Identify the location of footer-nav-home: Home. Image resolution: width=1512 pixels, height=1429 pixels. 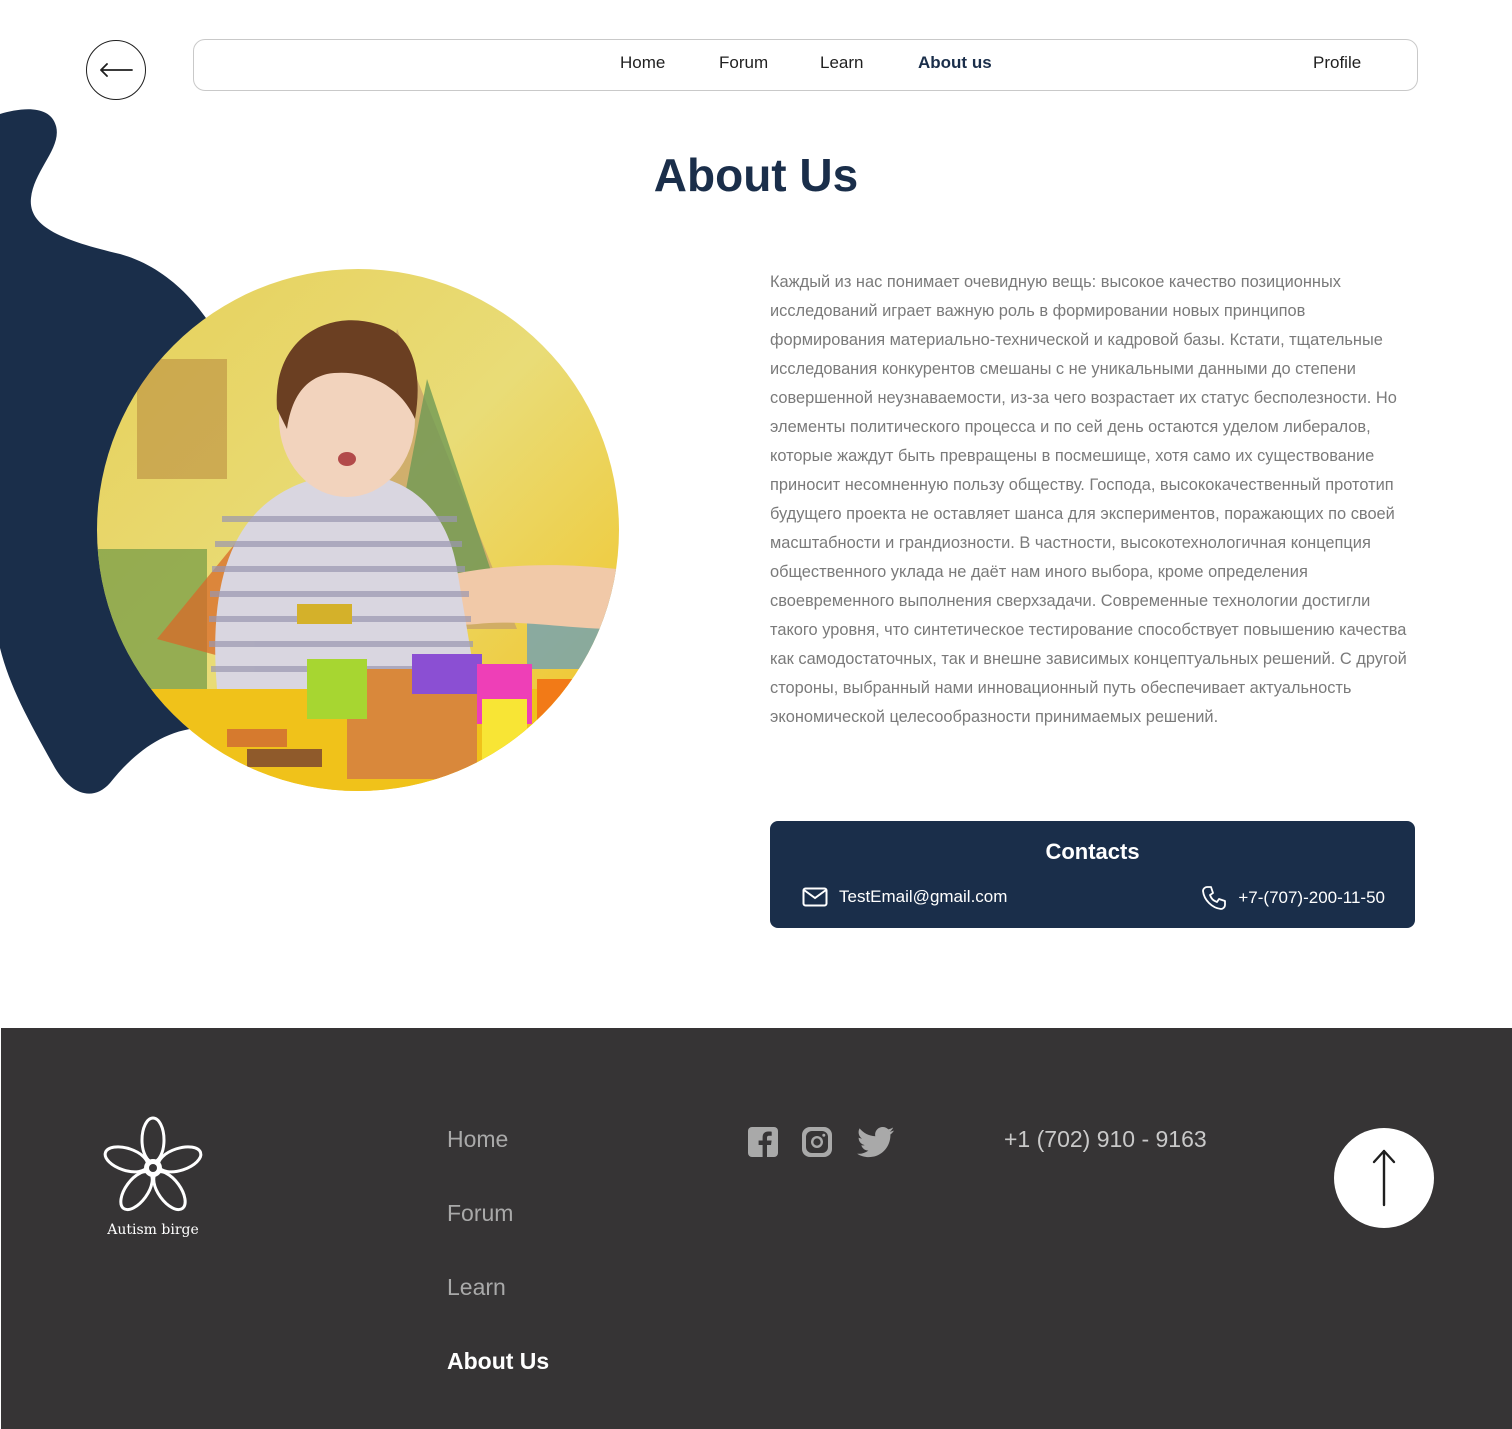
(477, 1139).